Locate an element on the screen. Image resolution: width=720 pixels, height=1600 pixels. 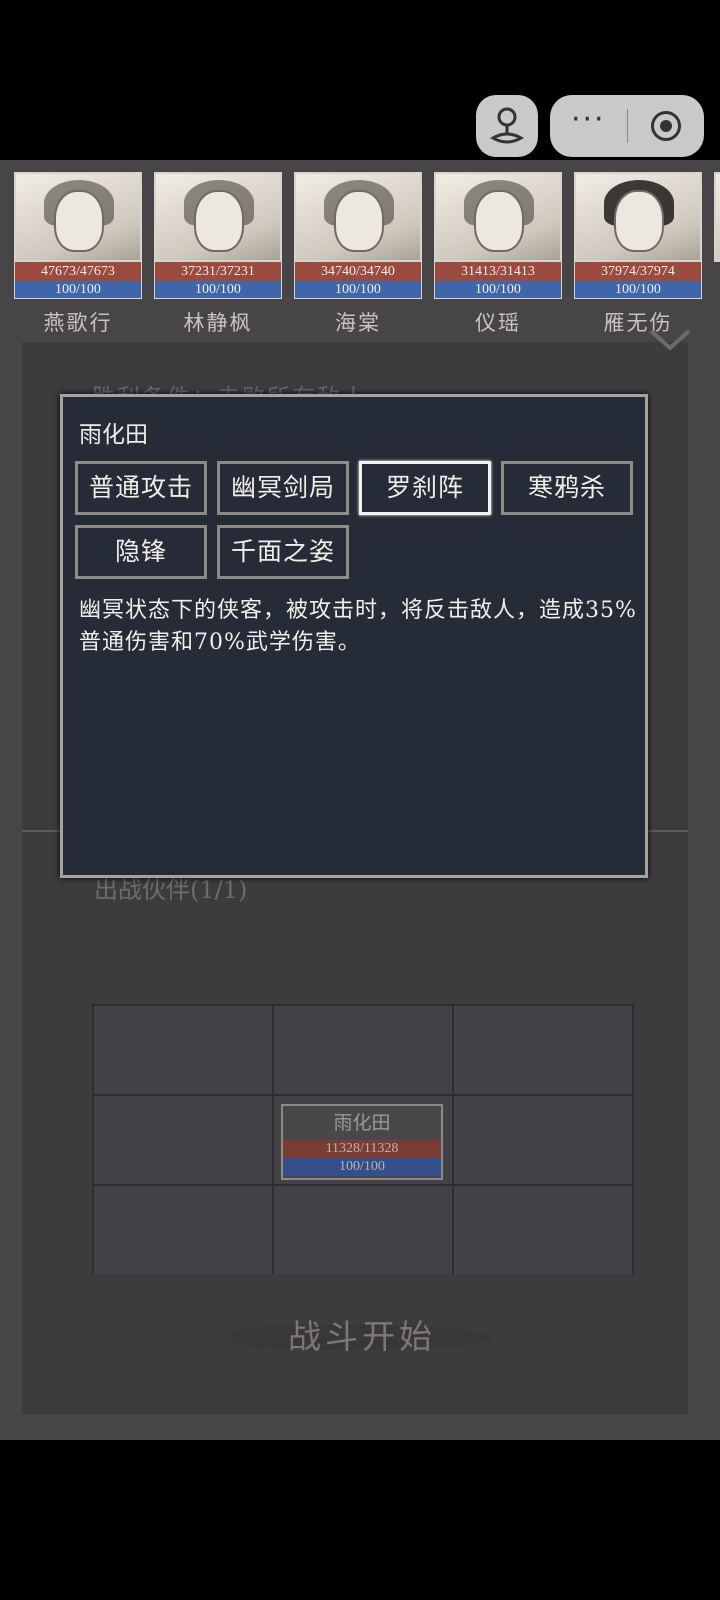
skill-button-qianmian-zhizi: 千面之姿 is located at coordinates (283, 552).